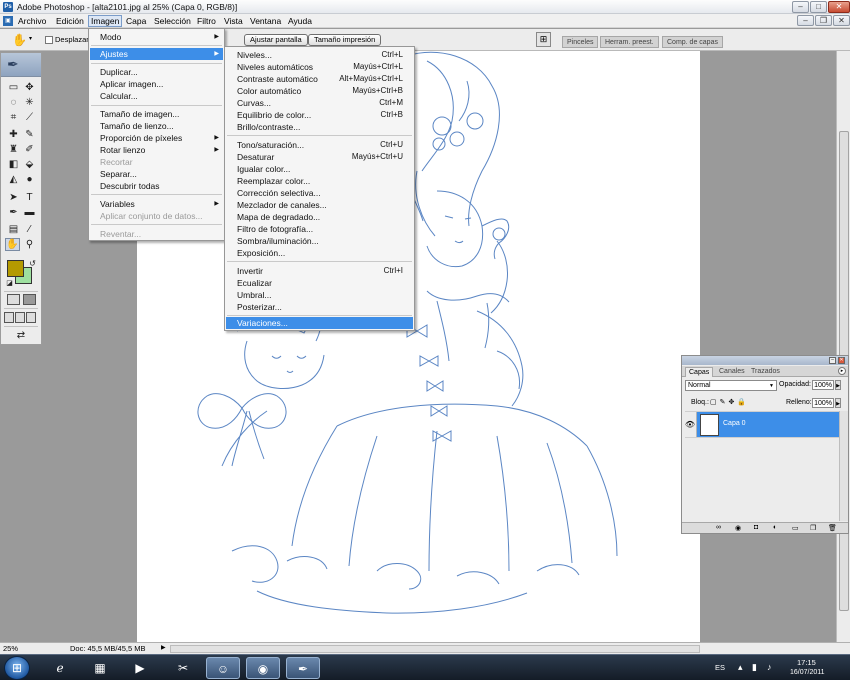 This screenshot has width=850, height=680. What do you see at coordinates (300, 21) in the screenshot?
I see `menu-ayuda: Ayuda` at bounding box center [300, 21].